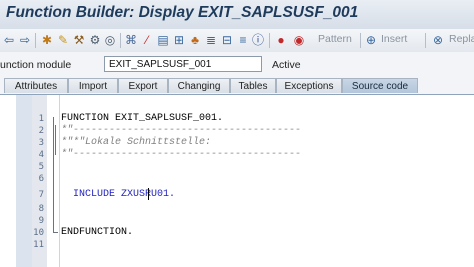 This screenshot has height=267, width=474. Describe the element at coordinates (195, 40) in the screenshot. I see `enhance-icon: ♣` at that location.